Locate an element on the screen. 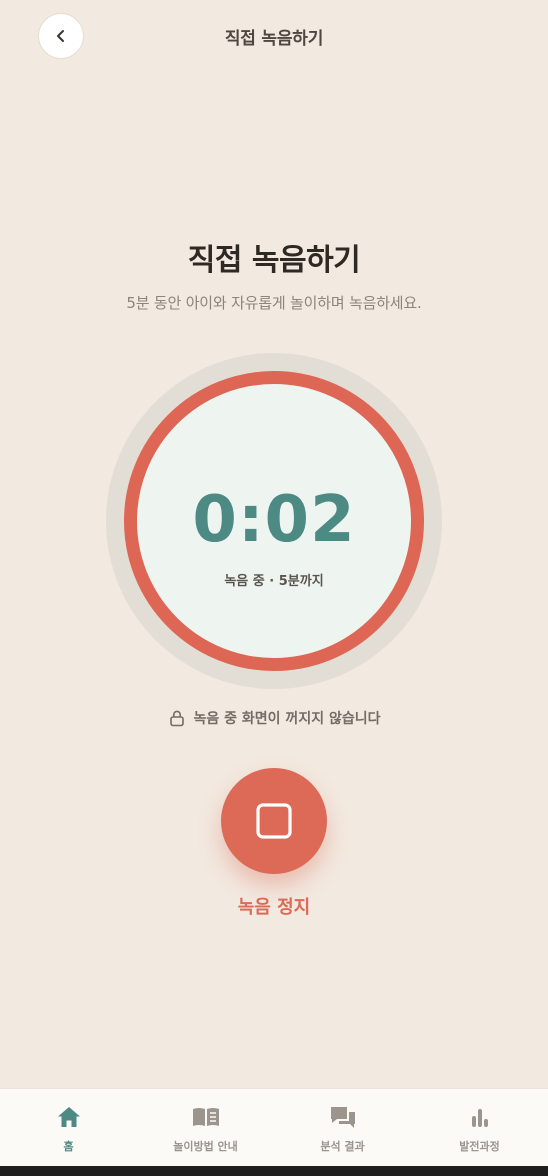 This screenshot has width=548, height=1176. system-navigation-bar is located at coordinates (274, 1171).